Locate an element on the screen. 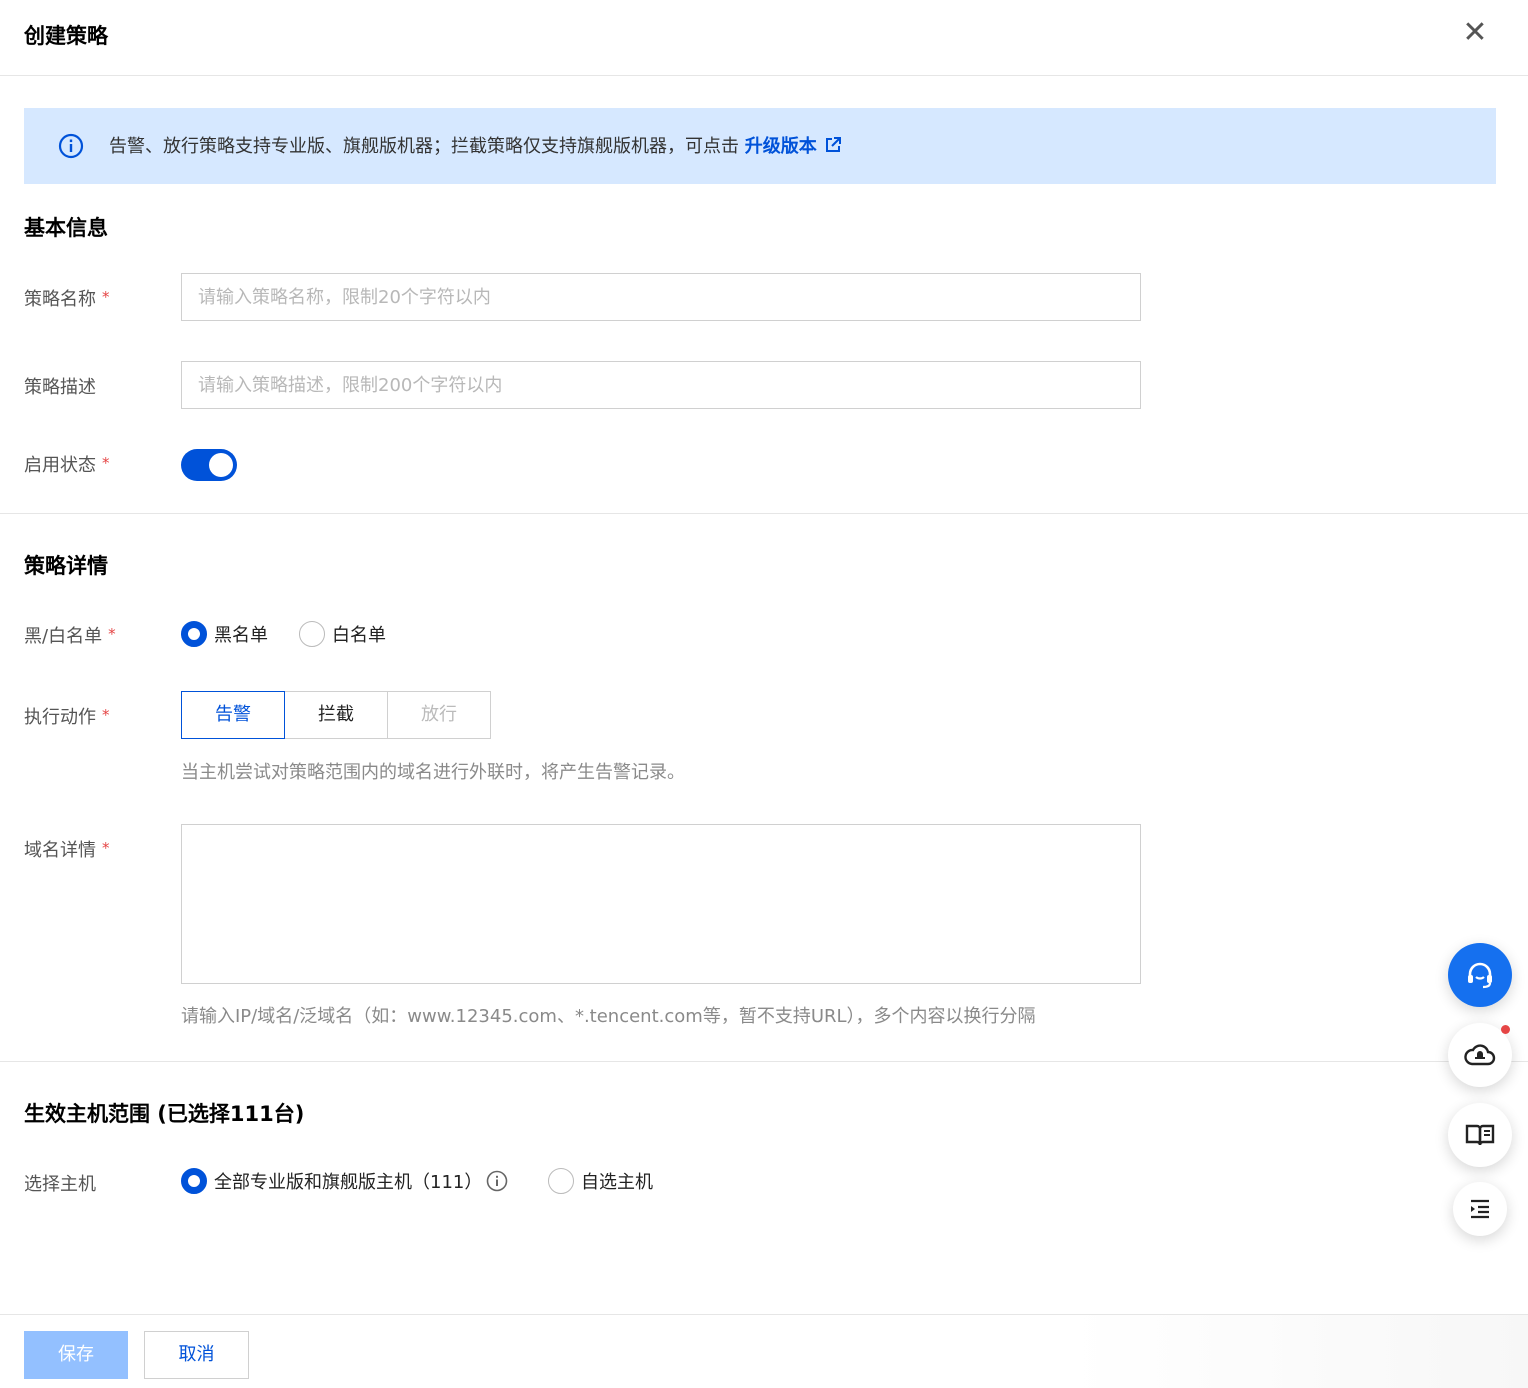  upgrade-link: 升级版本 is located at coordinates (793, 146).